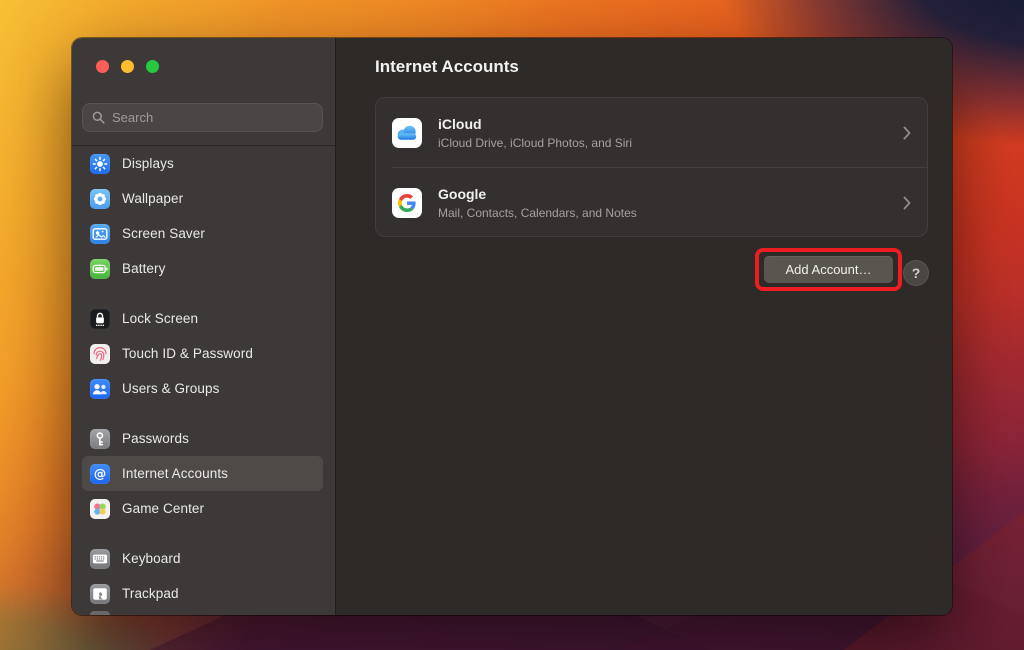  Describe the element at coordinates (212, 117) in the screenshot. I see `search-input` at that location.